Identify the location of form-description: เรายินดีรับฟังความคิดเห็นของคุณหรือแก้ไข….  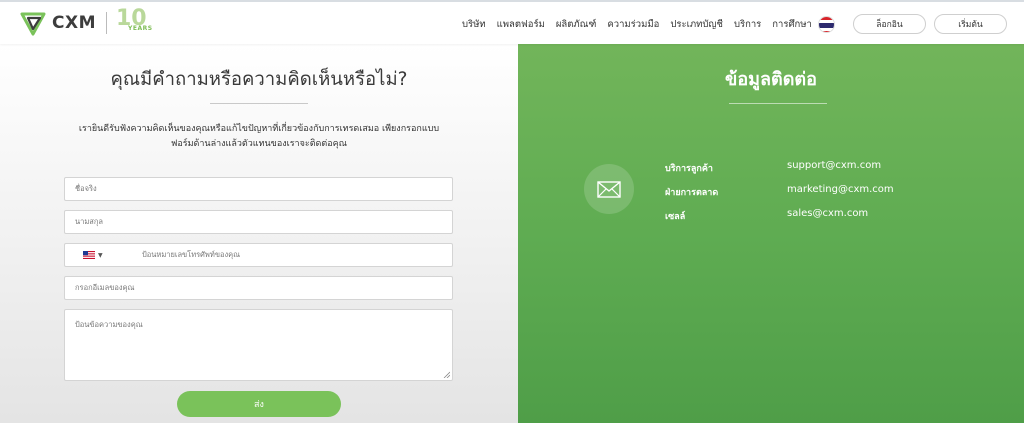
(259, 137).